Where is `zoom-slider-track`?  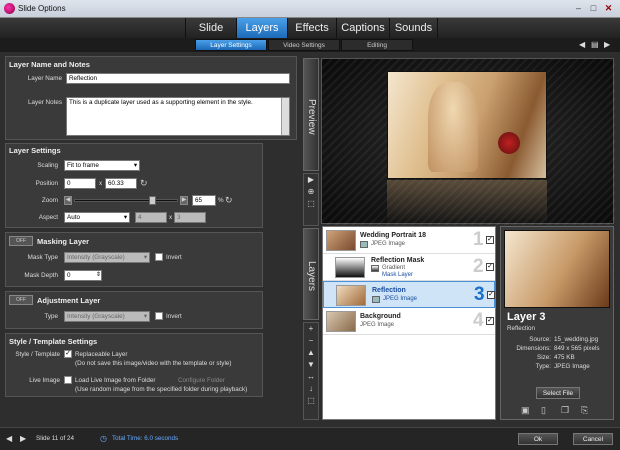
zoom-slider-track is located at coordinates (126, 200).